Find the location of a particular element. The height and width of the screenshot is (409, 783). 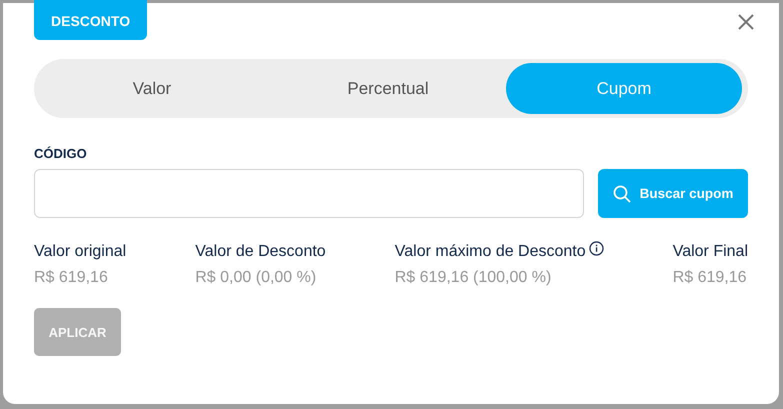

summary-value: R$ 619,16 (100,00 %) is located at coordinates (473, 278).